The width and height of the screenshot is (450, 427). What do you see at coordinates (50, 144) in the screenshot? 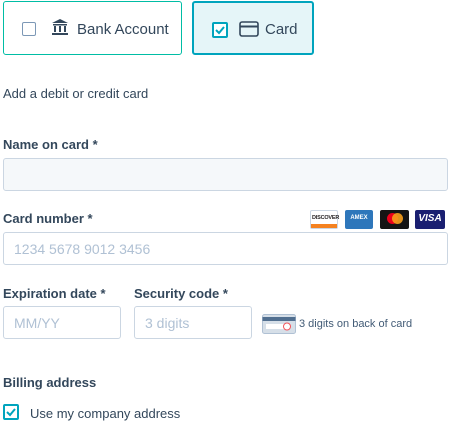
I see `name-on-card-label: Name on card *` at bounding box center [50, 144].